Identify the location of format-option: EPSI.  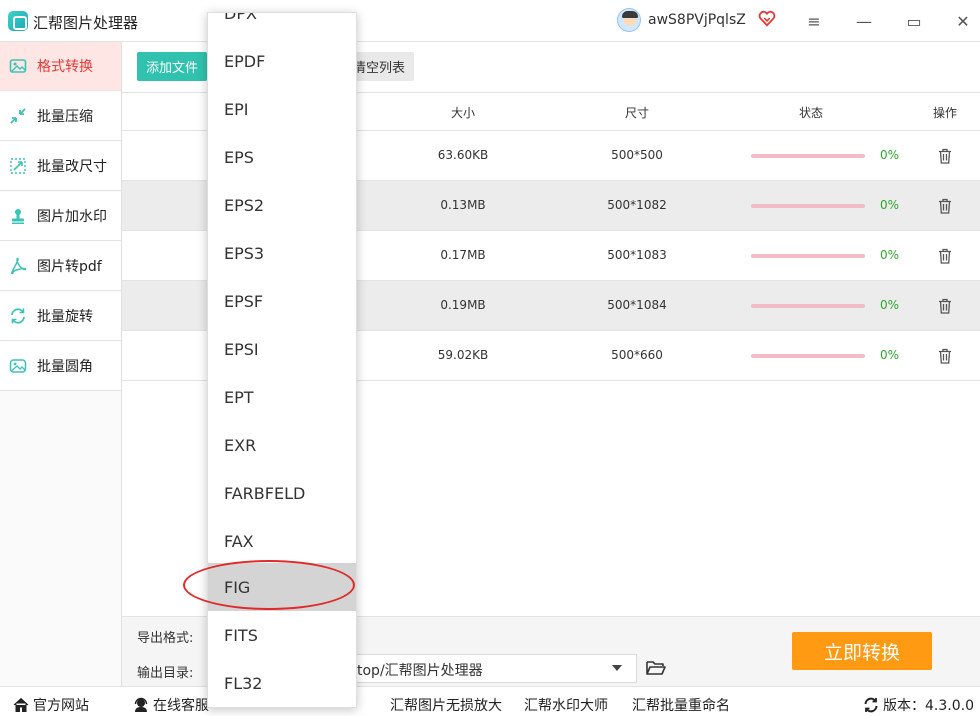
(282, 349).